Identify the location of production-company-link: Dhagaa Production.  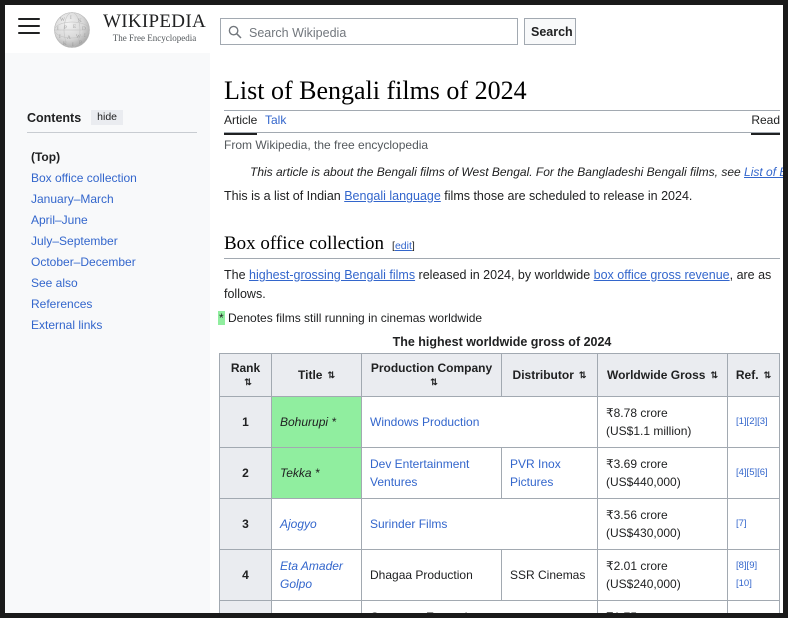
(421, 575).